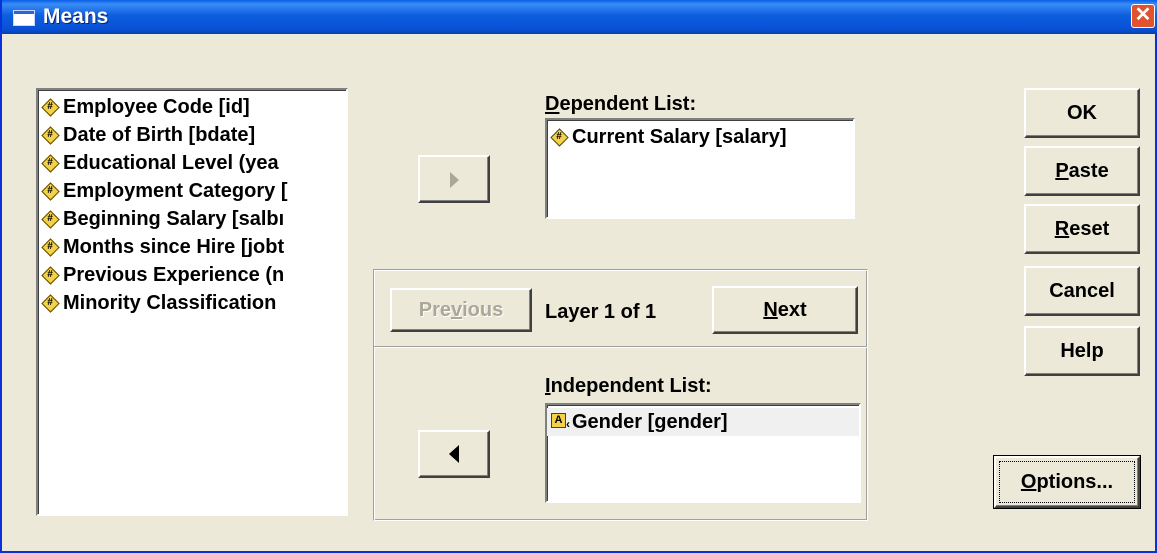 This screenshot has width=1157, height=553. What do you see at coordinates (650, 422) in the screenshot?
I see `list-item-label: Gender [gender]` at bounding box center [650, 422].